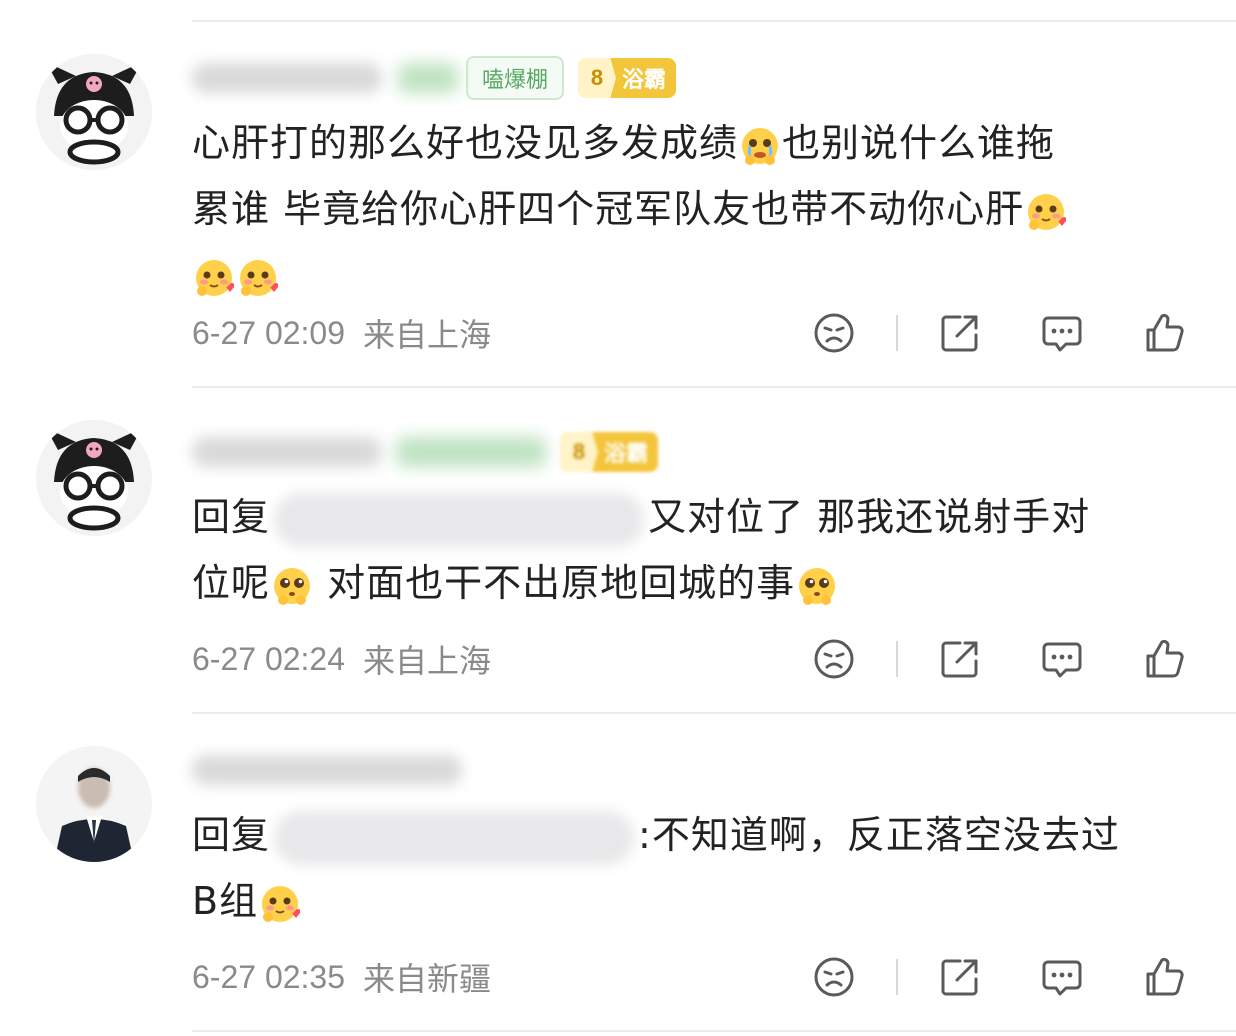 Image resolution: width=1236 pixels, height=1036 pixels. I want to click on username-row: 8 浴霸, so click(425, 452).